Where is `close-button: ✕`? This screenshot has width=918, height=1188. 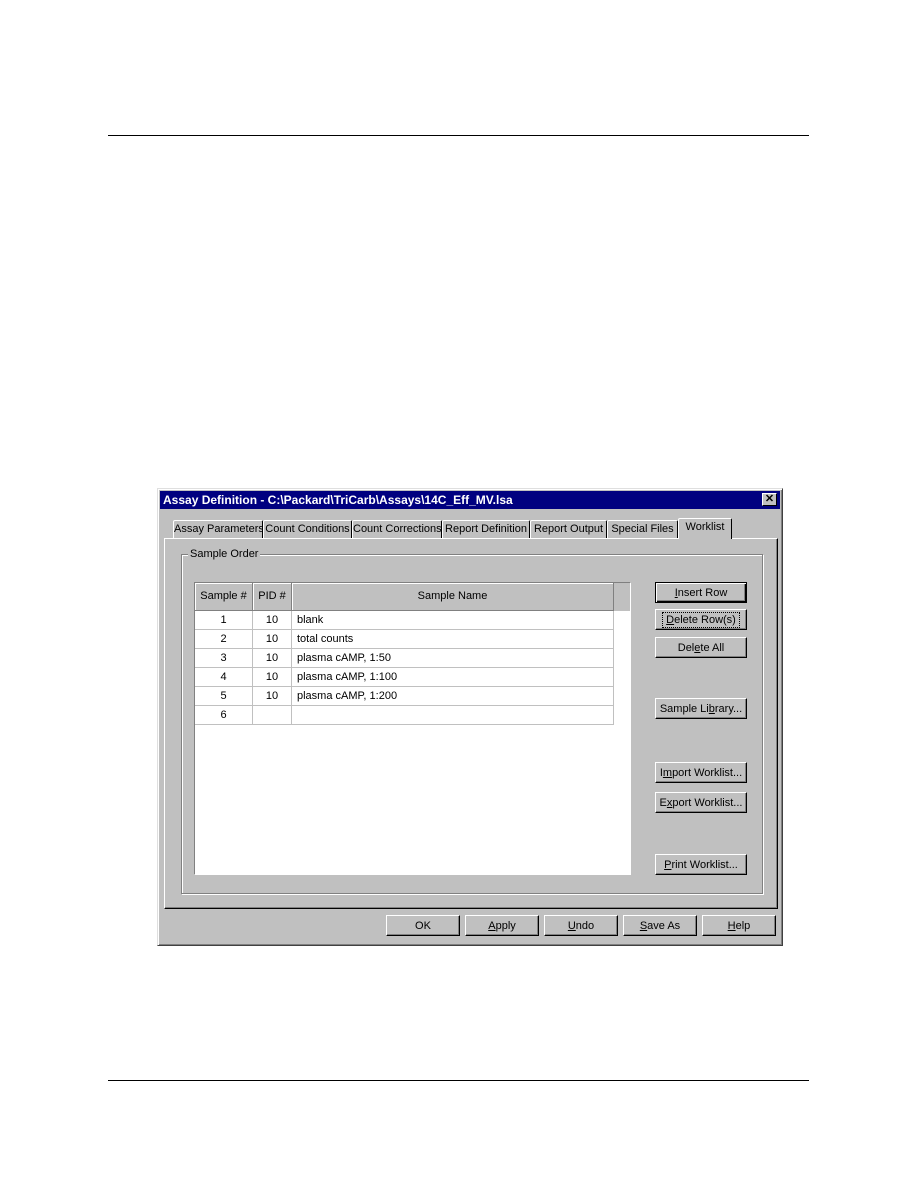 close-button: ✕ is located at coordinates (769, 499).